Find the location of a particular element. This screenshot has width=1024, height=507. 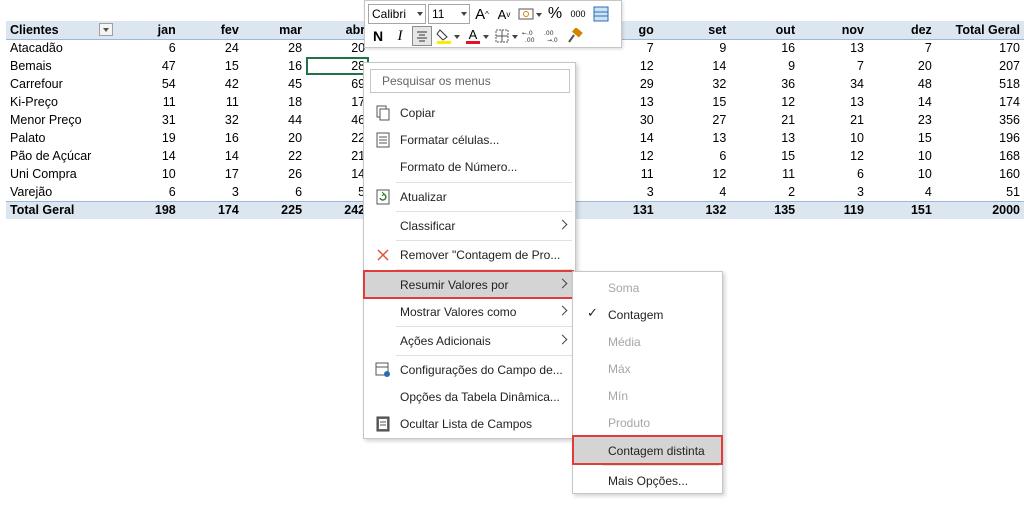

submenu-item-min: Mín is located at coordinates (647, 395).